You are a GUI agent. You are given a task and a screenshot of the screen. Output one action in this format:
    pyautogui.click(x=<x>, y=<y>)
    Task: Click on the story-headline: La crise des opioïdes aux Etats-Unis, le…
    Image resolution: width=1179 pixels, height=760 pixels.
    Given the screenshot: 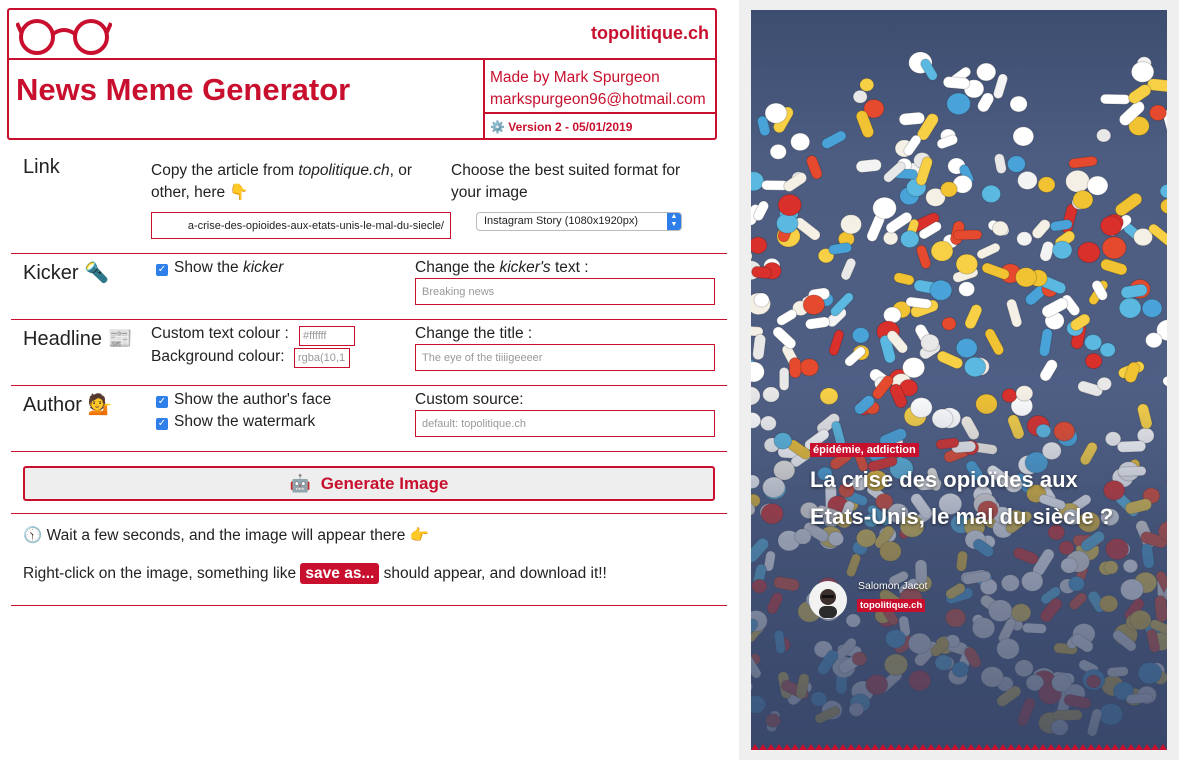 What is the action you would take?
    pyautogui.click(x=962, y=498)
    